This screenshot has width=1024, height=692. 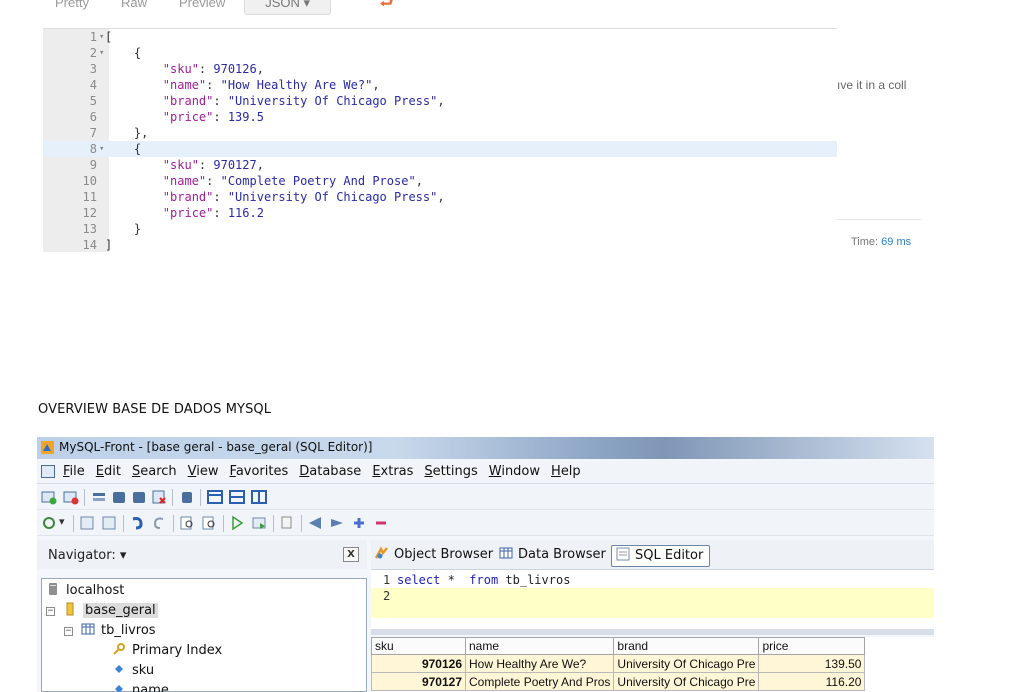 What do you see at coordinates (53, 589) in the screenshot?
I see `server-icon` at bounding box center [53, 589].